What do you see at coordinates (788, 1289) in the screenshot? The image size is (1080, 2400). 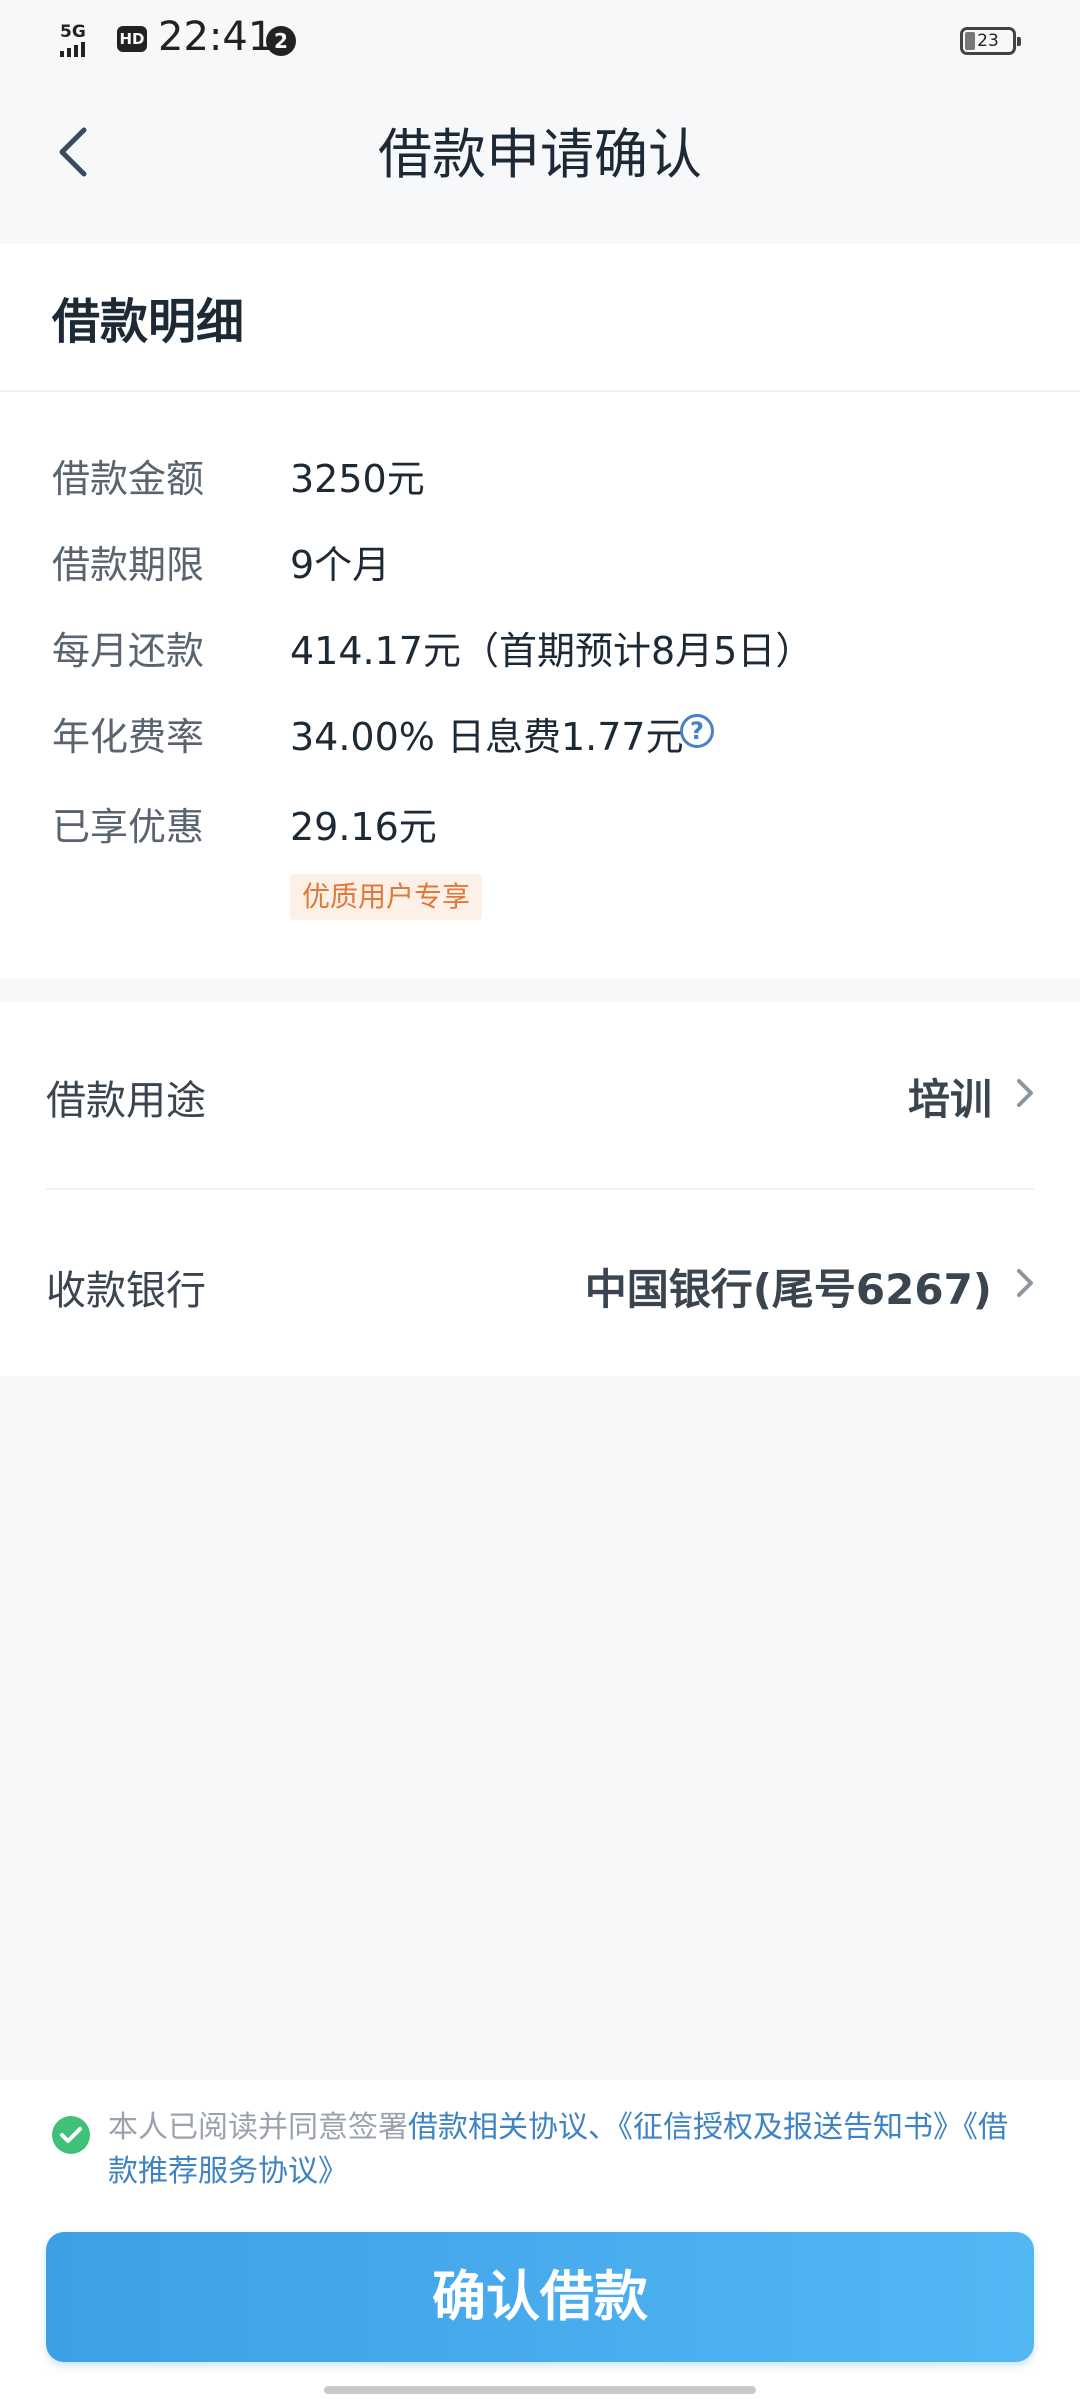 I see `receiving-bank-value: 中国银行(尾号6267)` at bounding box center [788, 1289].